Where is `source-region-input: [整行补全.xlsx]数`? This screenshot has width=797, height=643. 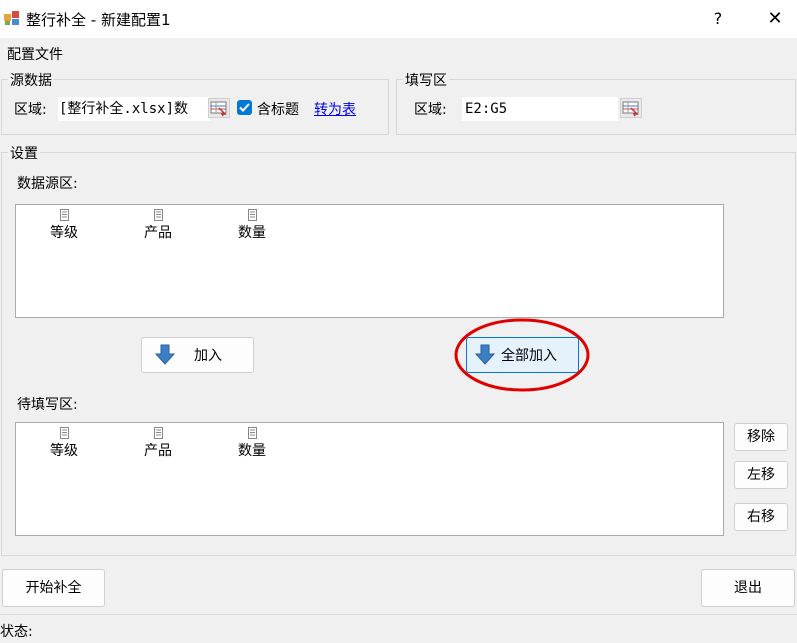 source-region-input: [整行补全.xlsx]数 is located at coordinates (134, 109).